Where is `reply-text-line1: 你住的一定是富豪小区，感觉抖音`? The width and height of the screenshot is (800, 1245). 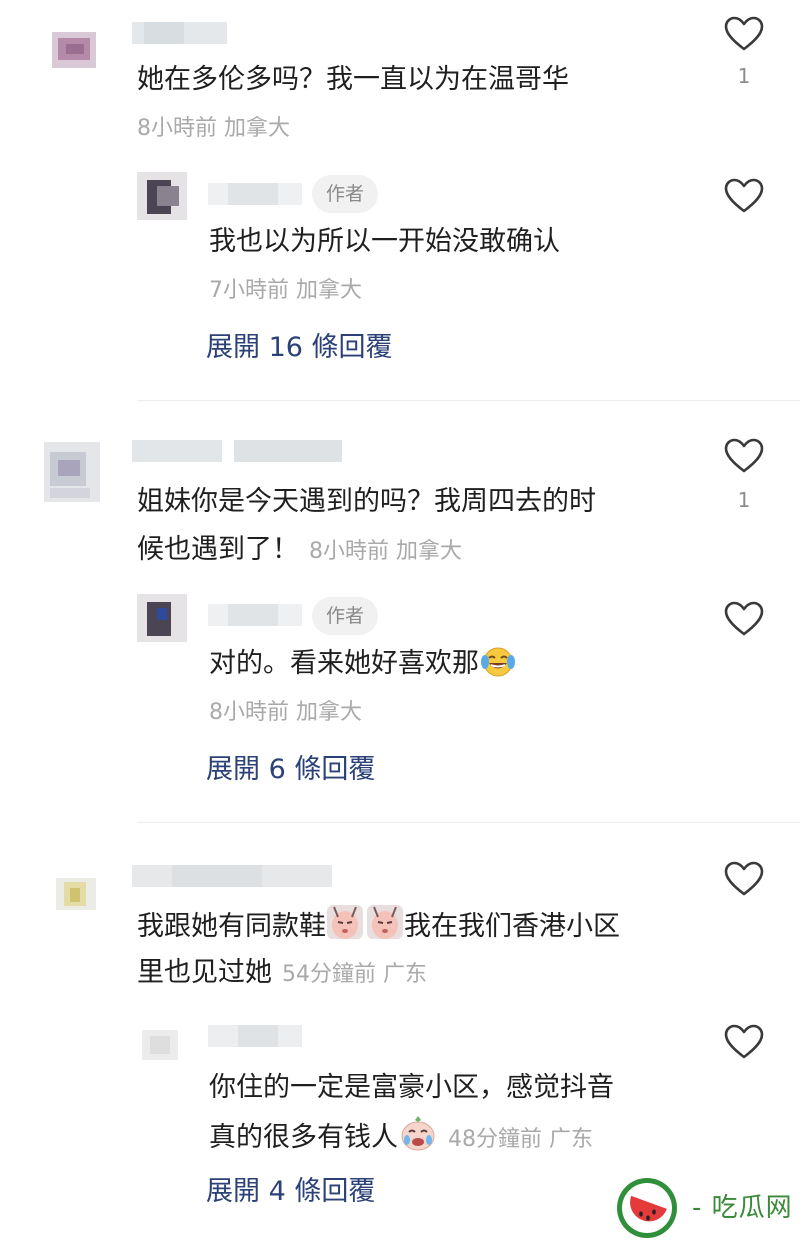 reply-text-line1: 你住的一定是富豪小区，感觉抖音 is located at coordinates (411, 1087).